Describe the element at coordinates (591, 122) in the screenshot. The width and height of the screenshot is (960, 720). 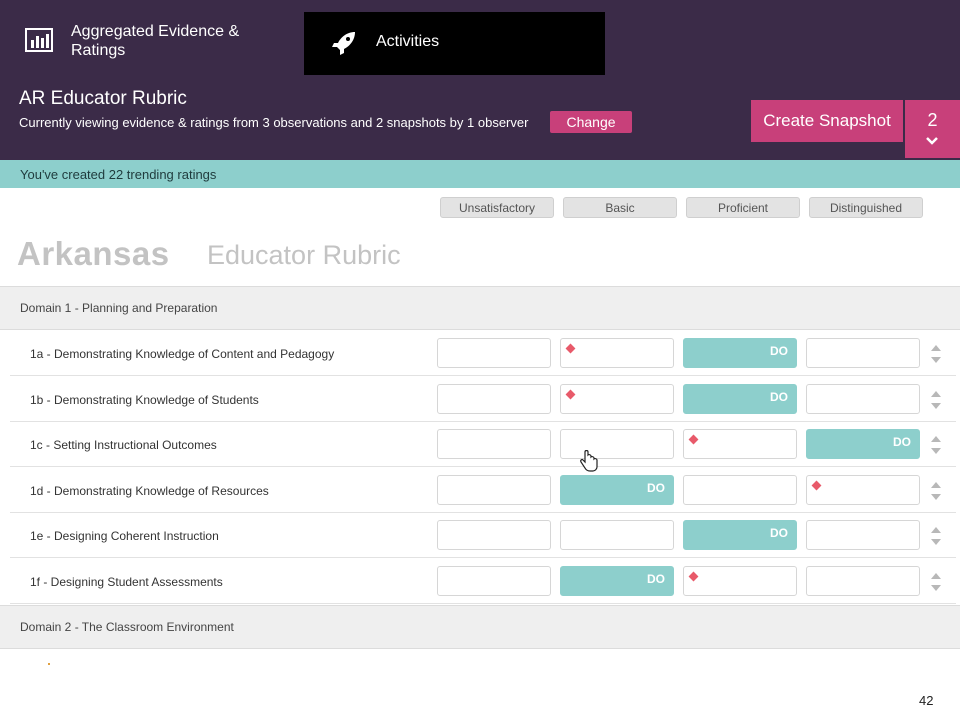
I see `change-button: Change` at that location.